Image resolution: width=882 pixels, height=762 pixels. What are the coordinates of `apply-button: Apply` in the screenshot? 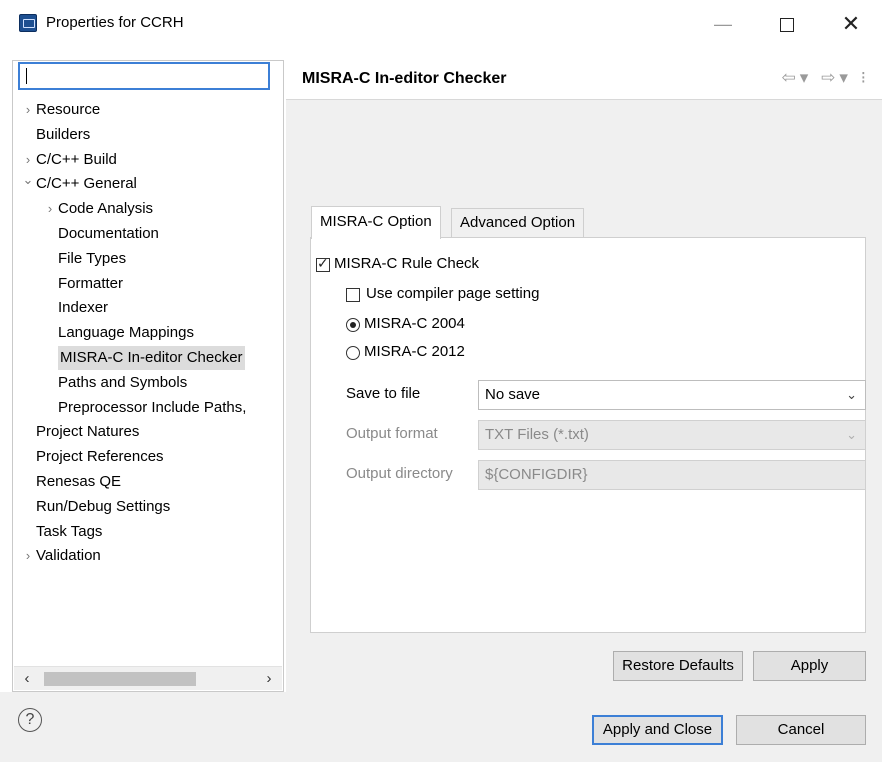 It's located at (809, 666).